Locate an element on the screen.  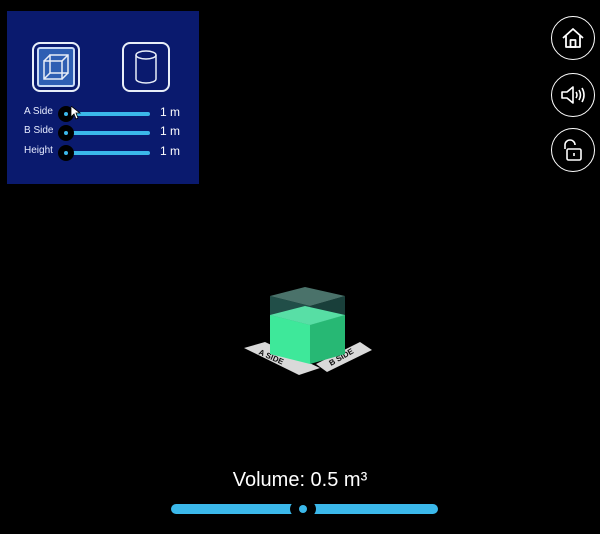
shape-3d-view: A SIDE B SIDE is located at coordinates (308, 331).